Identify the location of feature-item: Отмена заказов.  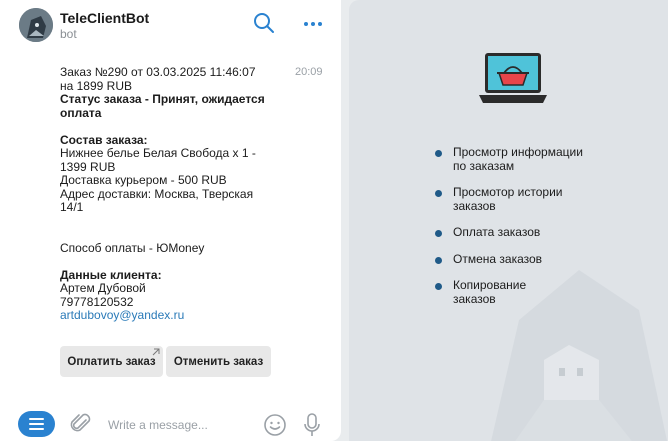
(540, 259).